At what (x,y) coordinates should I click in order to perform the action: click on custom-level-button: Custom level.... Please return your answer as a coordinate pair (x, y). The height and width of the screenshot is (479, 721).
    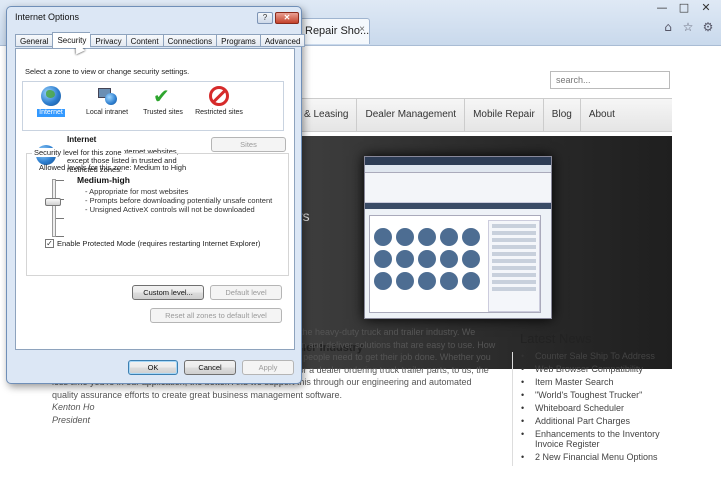
    Looking at the image, I should click on (168, 292).